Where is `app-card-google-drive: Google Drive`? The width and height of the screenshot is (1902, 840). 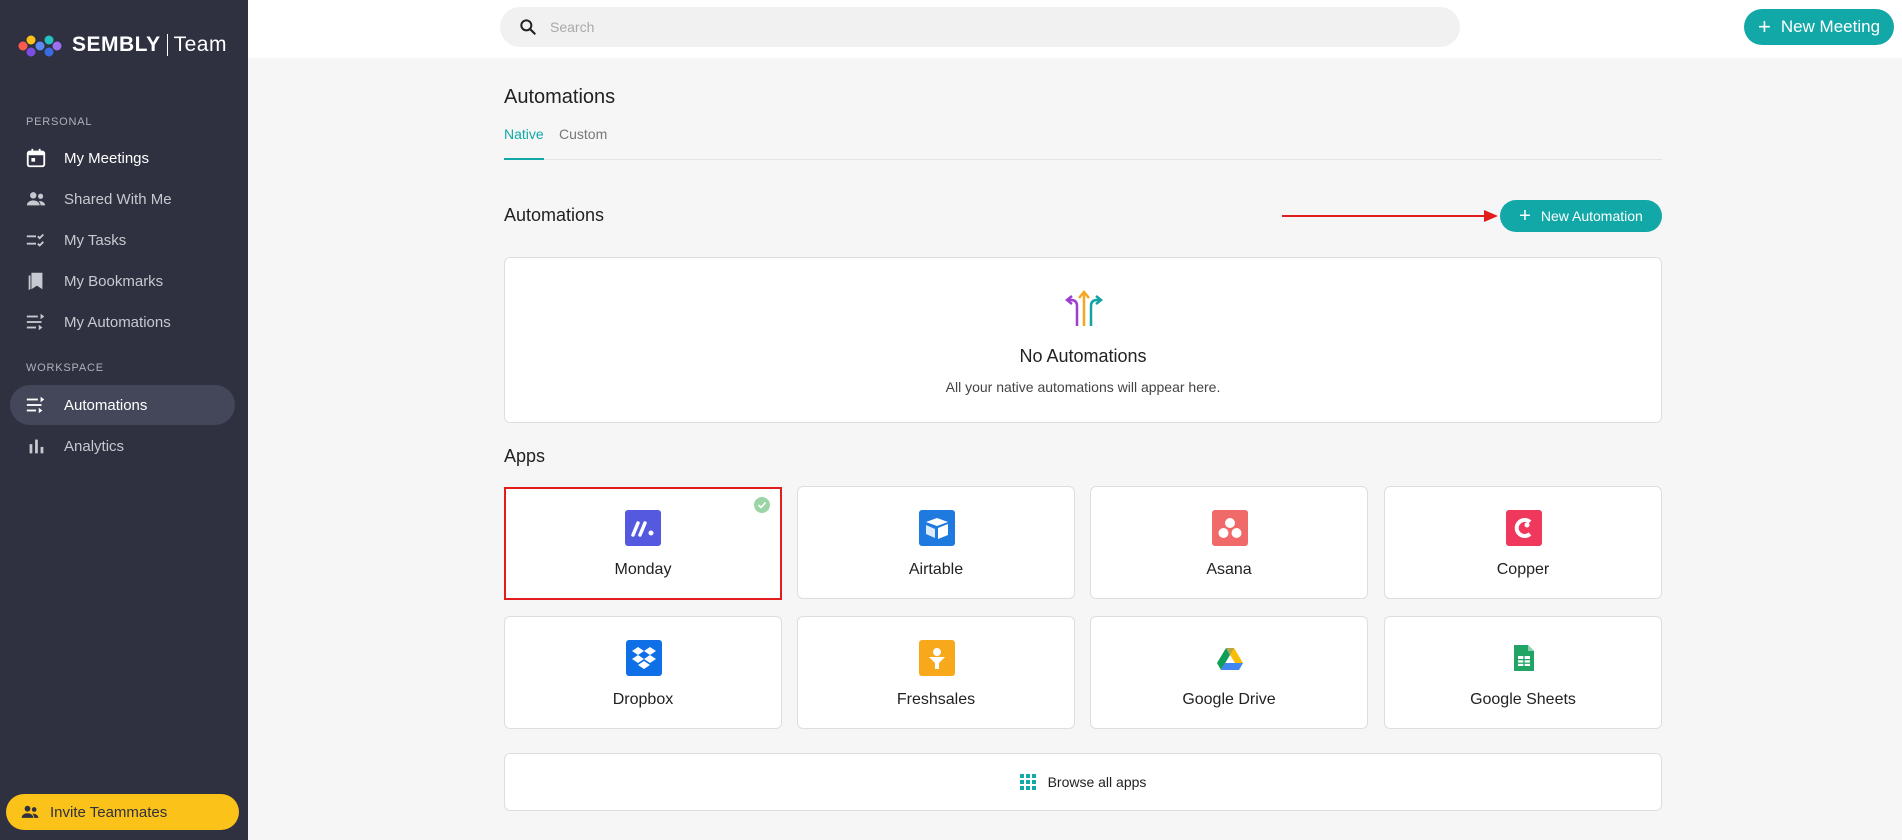 app-card-google-drive: Google Drive is located at coordinates (1229, 672).